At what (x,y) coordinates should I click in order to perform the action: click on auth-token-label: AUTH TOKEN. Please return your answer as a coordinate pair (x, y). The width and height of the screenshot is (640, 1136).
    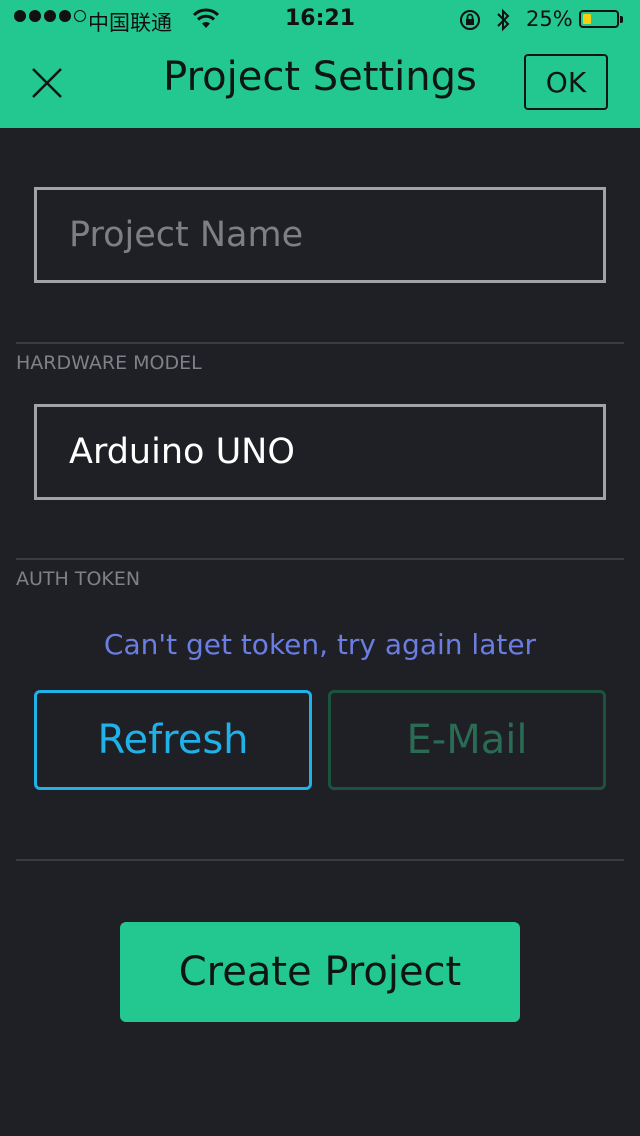
    Looking at the image, I should click on (78, 579).